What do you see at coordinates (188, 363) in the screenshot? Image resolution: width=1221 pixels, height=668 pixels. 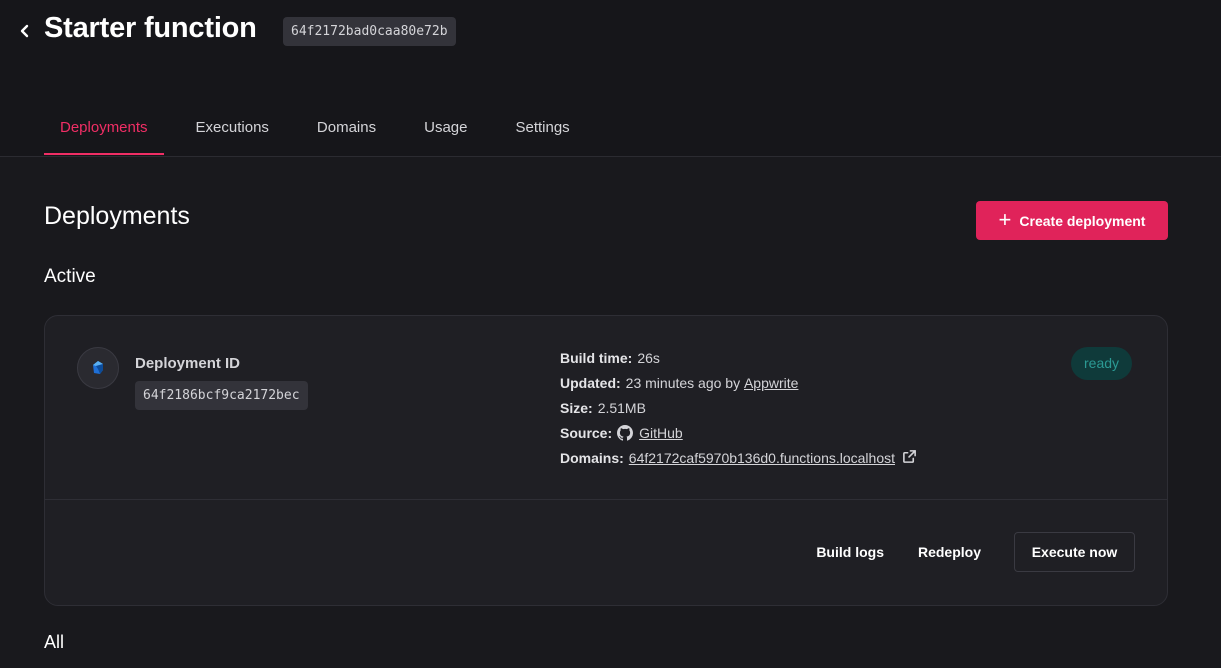 I see `deployment-id-label: Deployment ID` at bounding box center [188, 363].